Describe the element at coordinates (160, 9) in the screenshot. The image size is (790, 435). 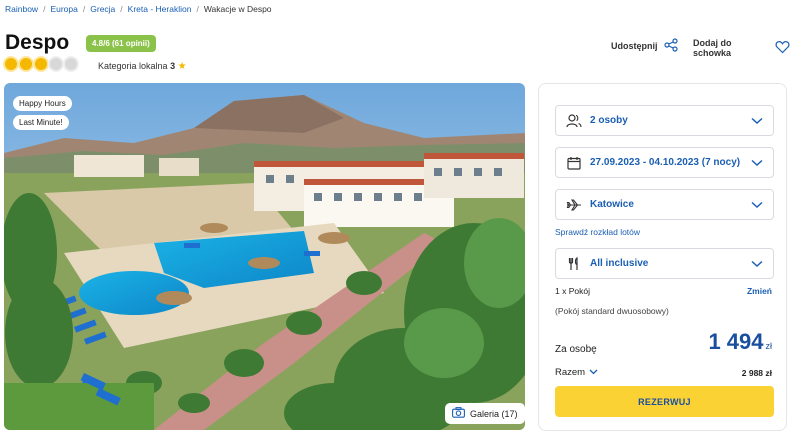
I see `breadcrumb-kreta: Kreta - Heraklion` at that location.